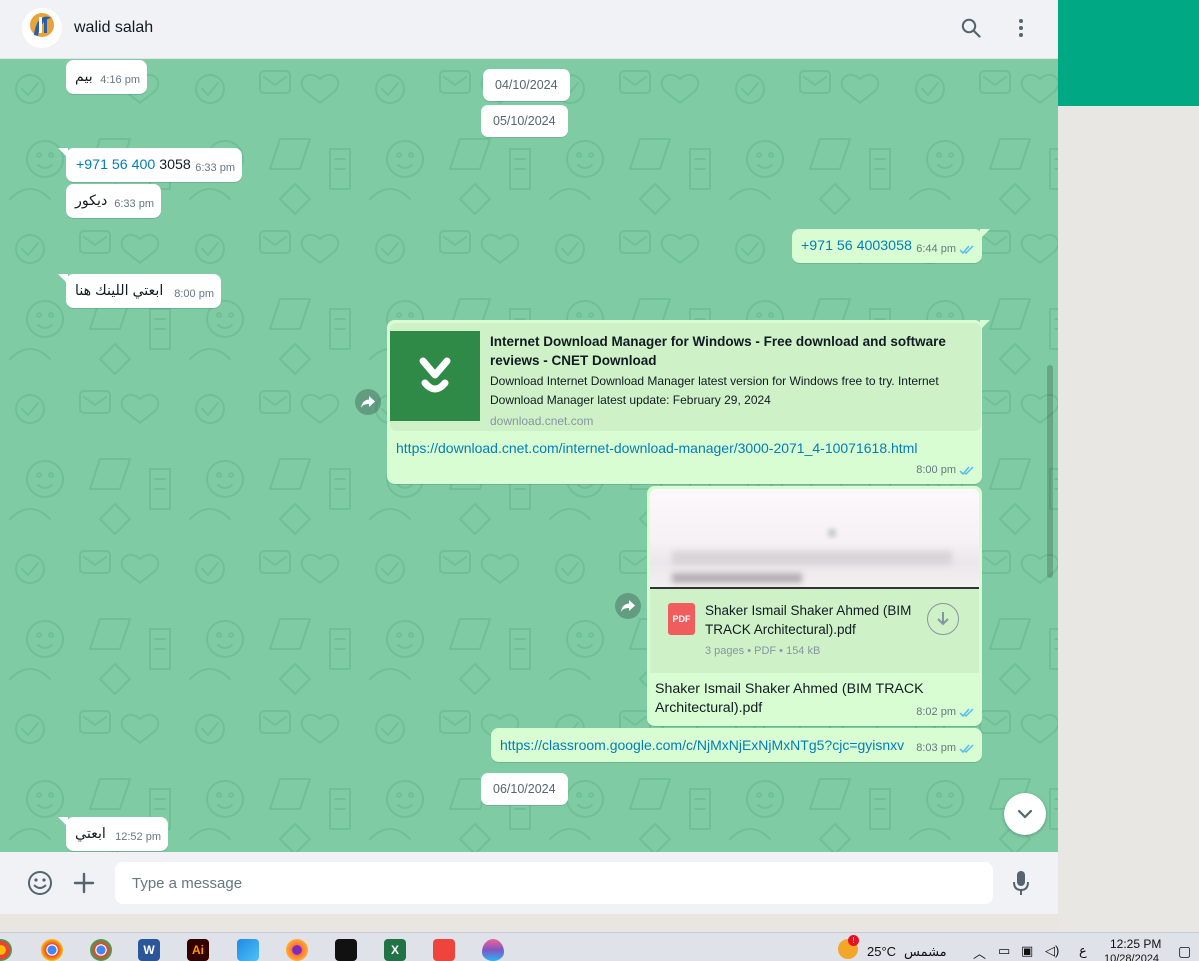 The image size is (1199, 961). What do you see at coordinates (881, 951) in the screenshot?
I see `weather-temperature: 25°C` at bounding box center [881, 951].